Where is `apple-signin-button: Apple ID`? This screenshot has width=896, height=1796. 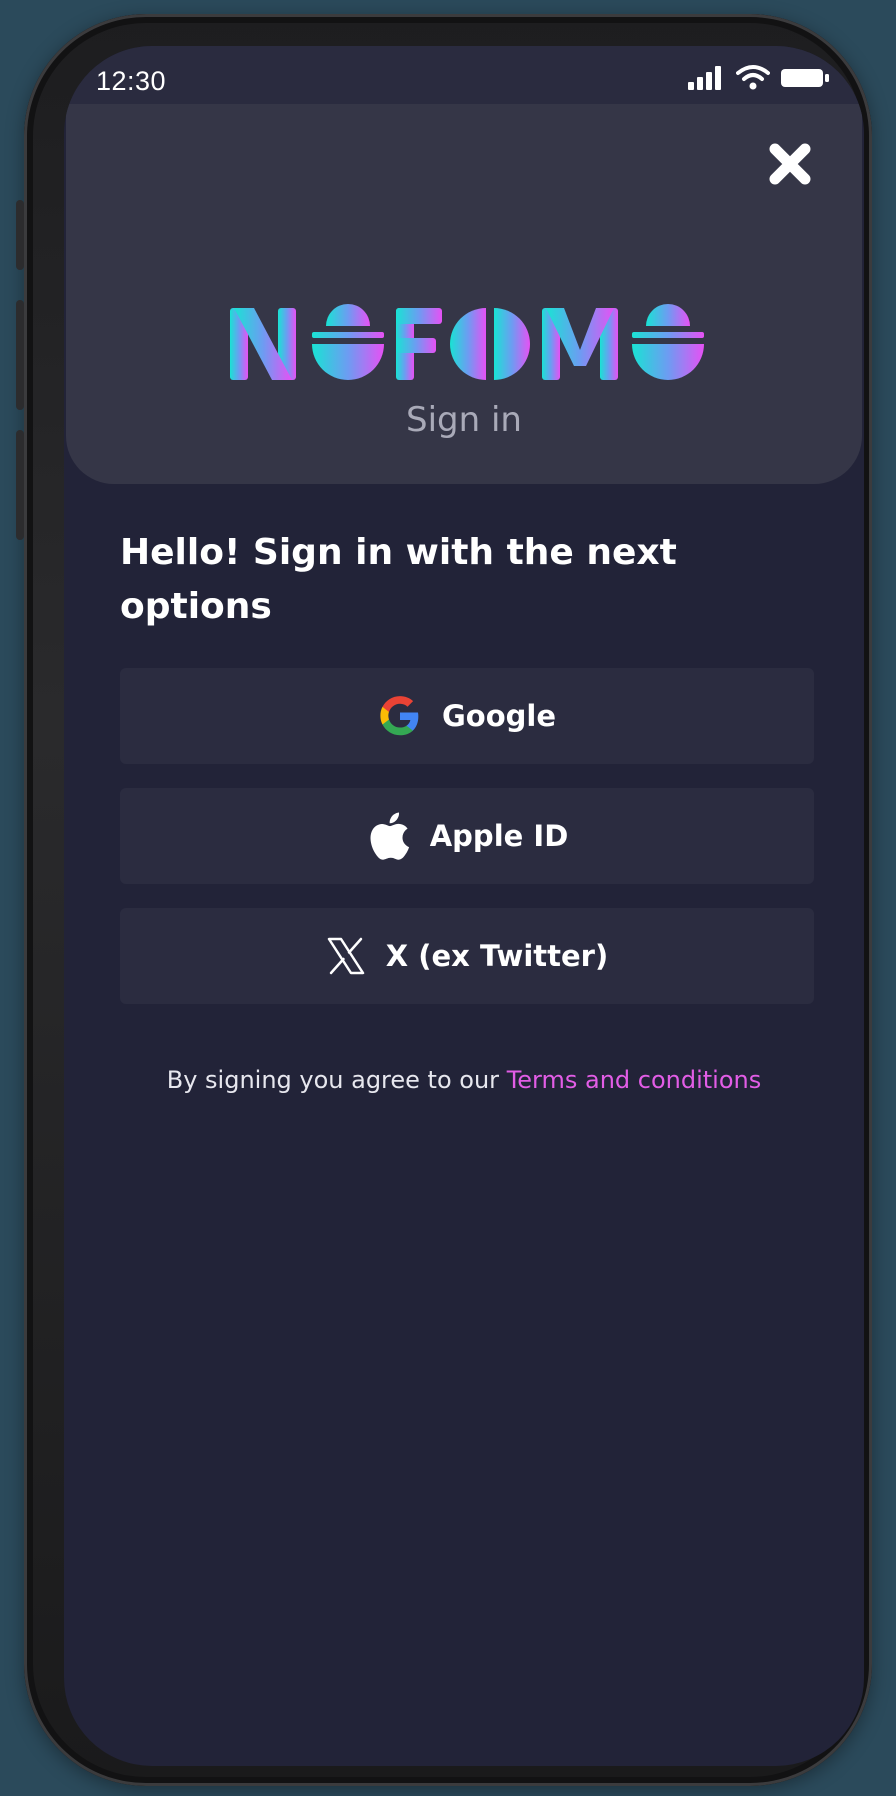
apple-signin-button: Apple ID is located at coordinates (467, 836).